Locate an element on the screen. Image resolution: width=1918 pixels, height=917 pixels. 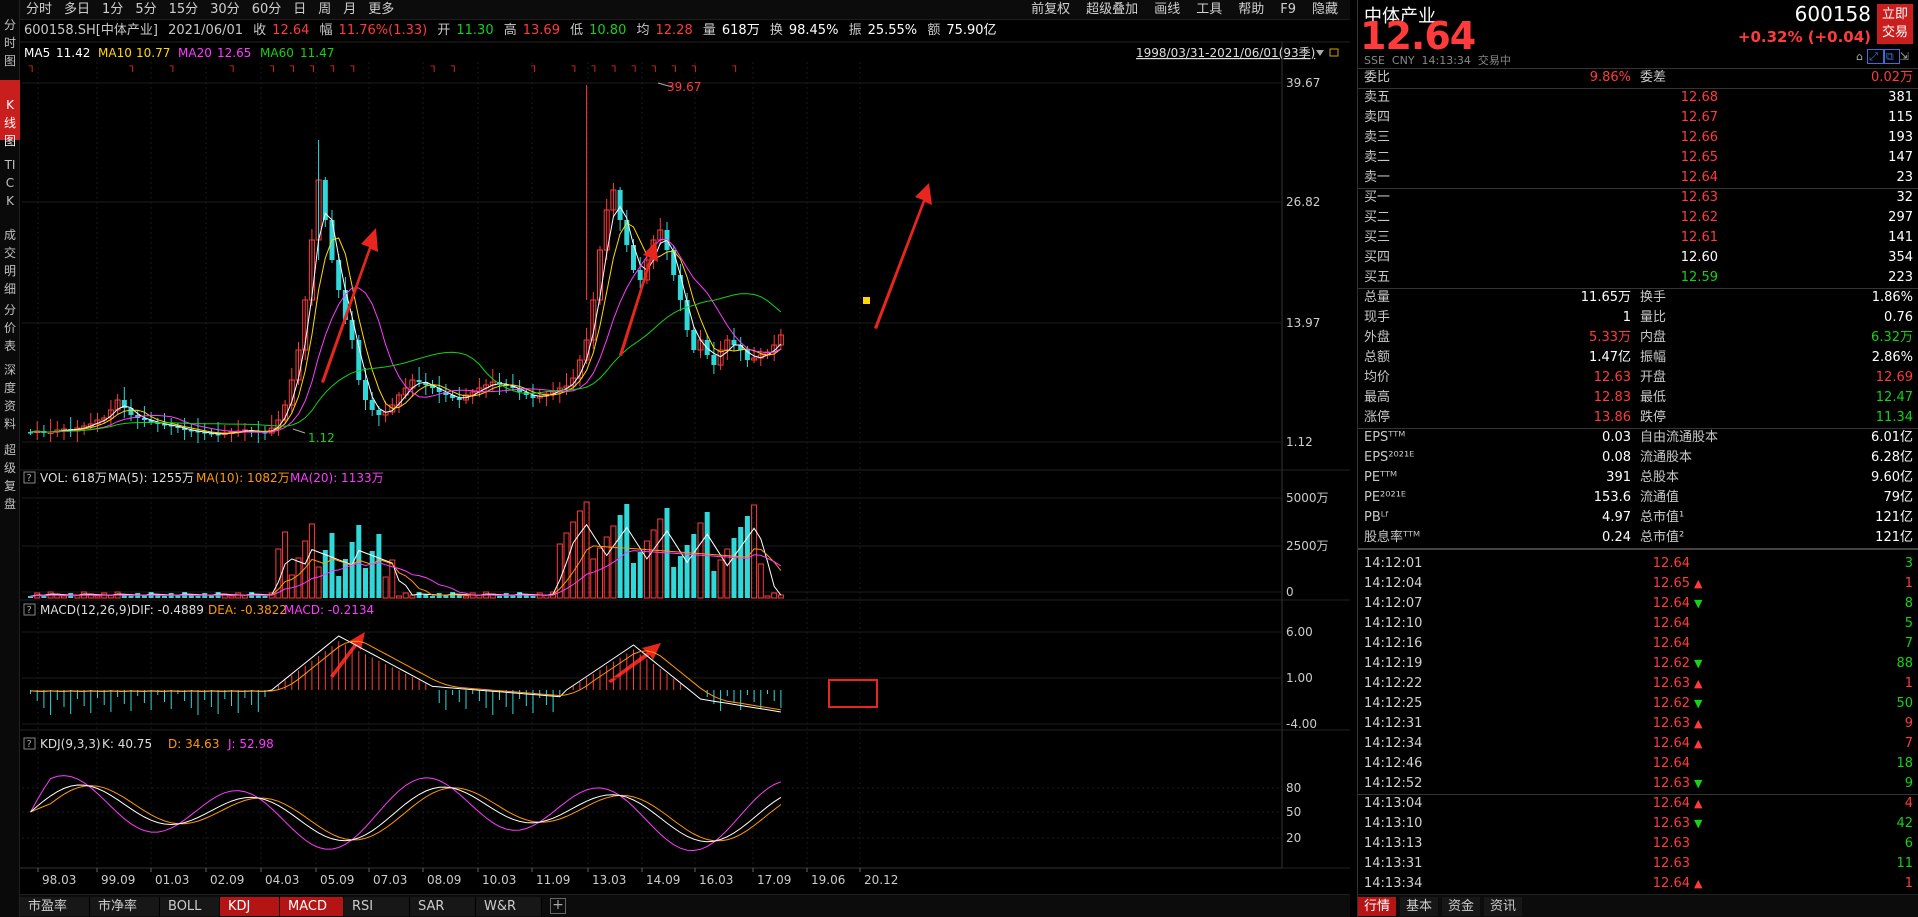
macd-value: MACD: -0.2134 is located at coordinates (329, 610).